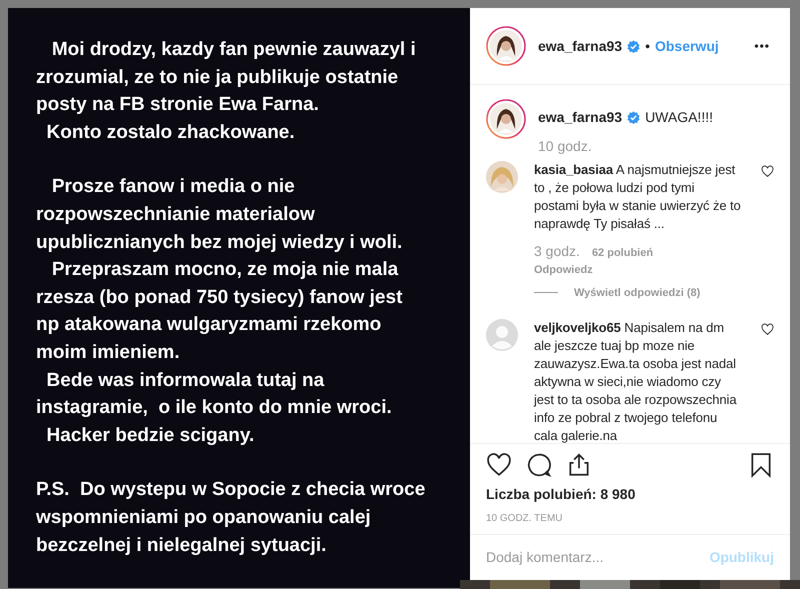  I want to click on post-timestamp: 10 GODZ. TEMU, so click(525, 519).